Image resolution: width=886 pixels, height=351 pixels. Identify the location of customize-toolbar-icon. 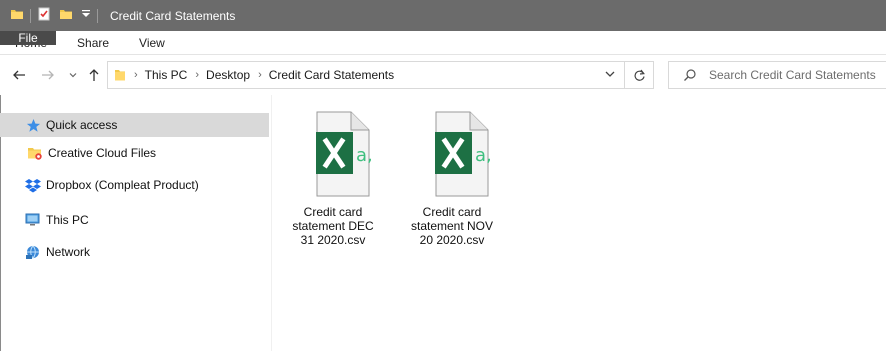
(86, 15).